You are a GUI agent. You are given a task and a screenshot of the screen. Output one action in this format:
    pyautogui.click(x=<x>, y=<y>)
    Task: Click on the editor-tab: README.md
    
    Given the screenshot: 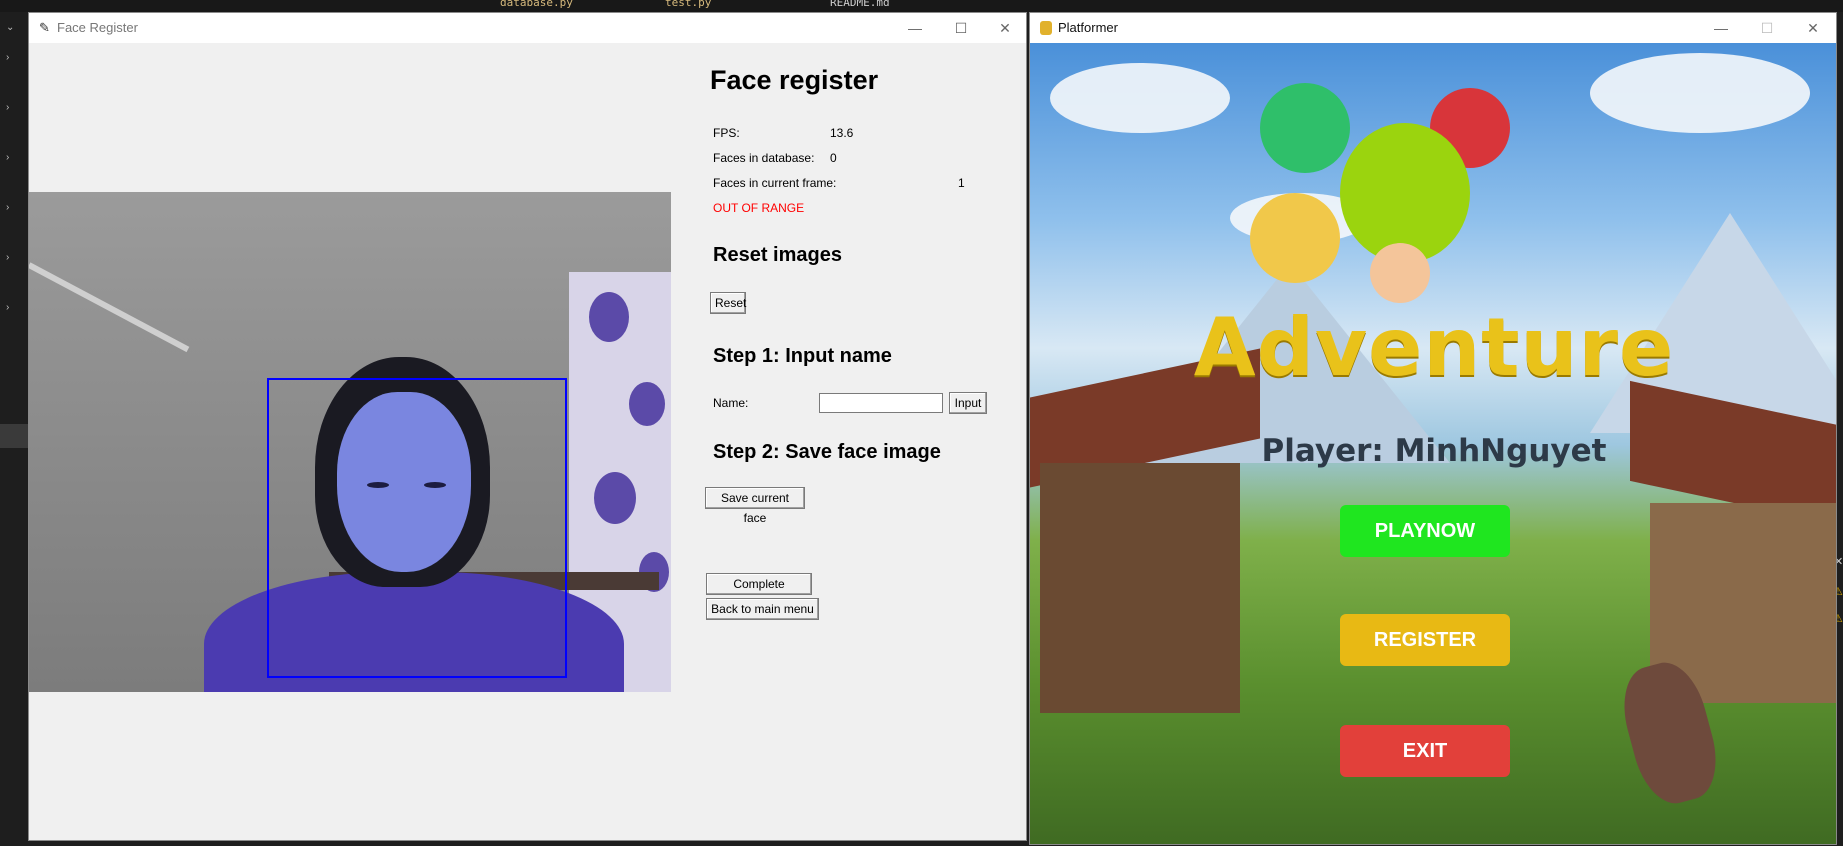 What is the action you would take?
    pyautogui.click(x=860, y=5)
    